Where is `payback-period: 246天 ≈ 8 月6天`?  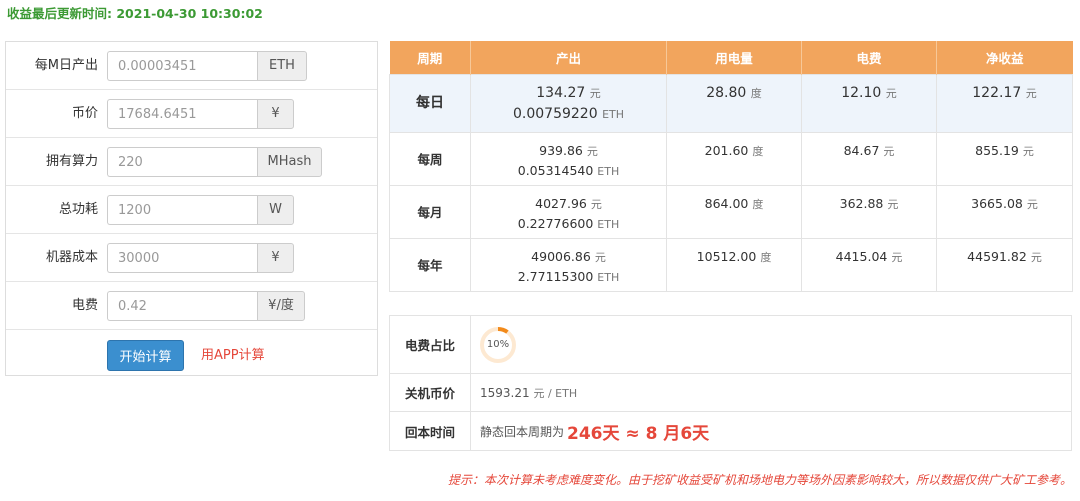 payback-period: 246天 ≈ 8 月6天 is located at coordinates (638, 433).